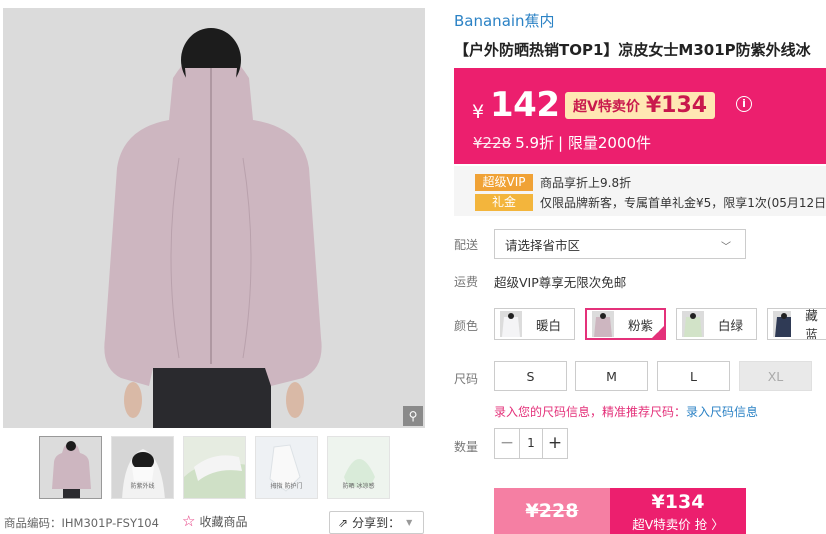 This screenshot has width=826, height=534. What do you see at coordinates (81, 523) in the screenshot?
I see `product-code: 商品编码：IHM301P-FSY104` at bounding box center [81, 523].